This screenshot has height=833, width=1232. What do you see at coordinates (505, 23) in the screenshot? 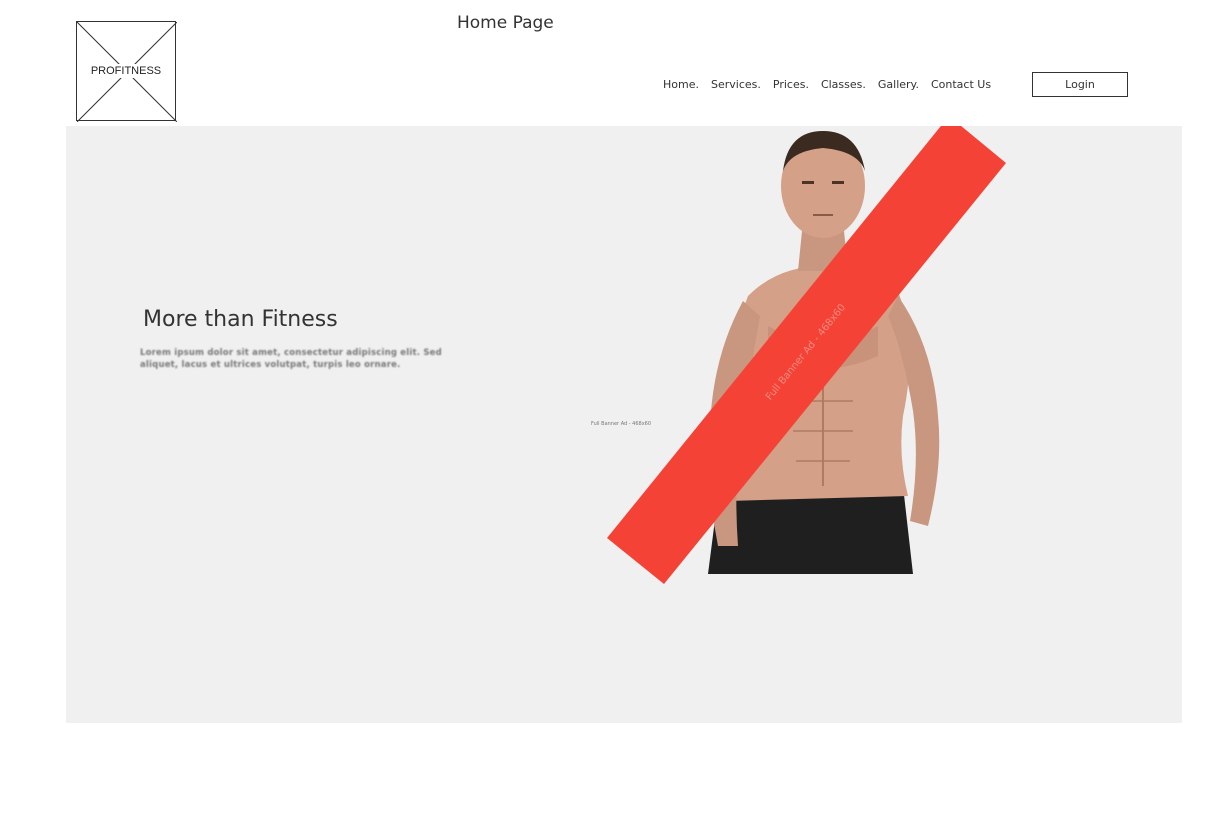
I see `page-title: Home Page` at bounding box center [505, 23].